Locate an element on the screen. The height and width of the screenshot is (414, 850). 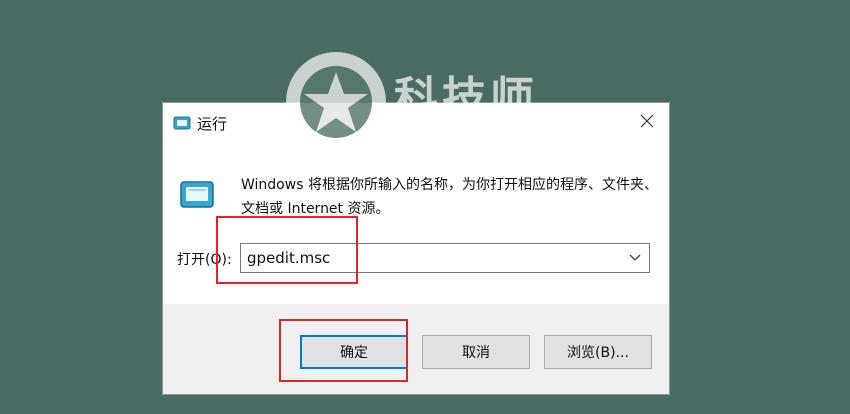
highlight-ok-box is located at coordinates (343, 350).